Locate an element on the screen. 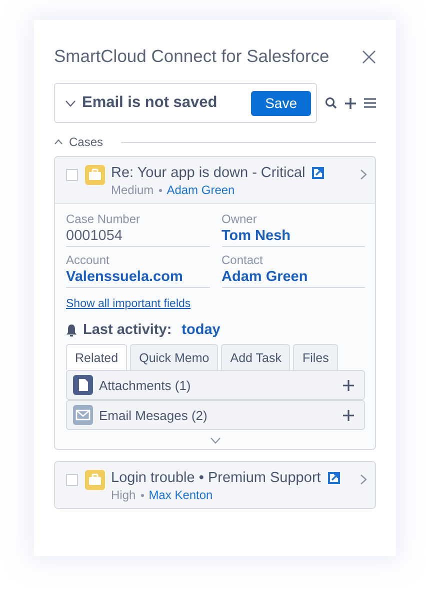 Image resolution: width=426 pixels, height=600 pixels. field-value: Tom Nesh is located at coordinates (293, 236).